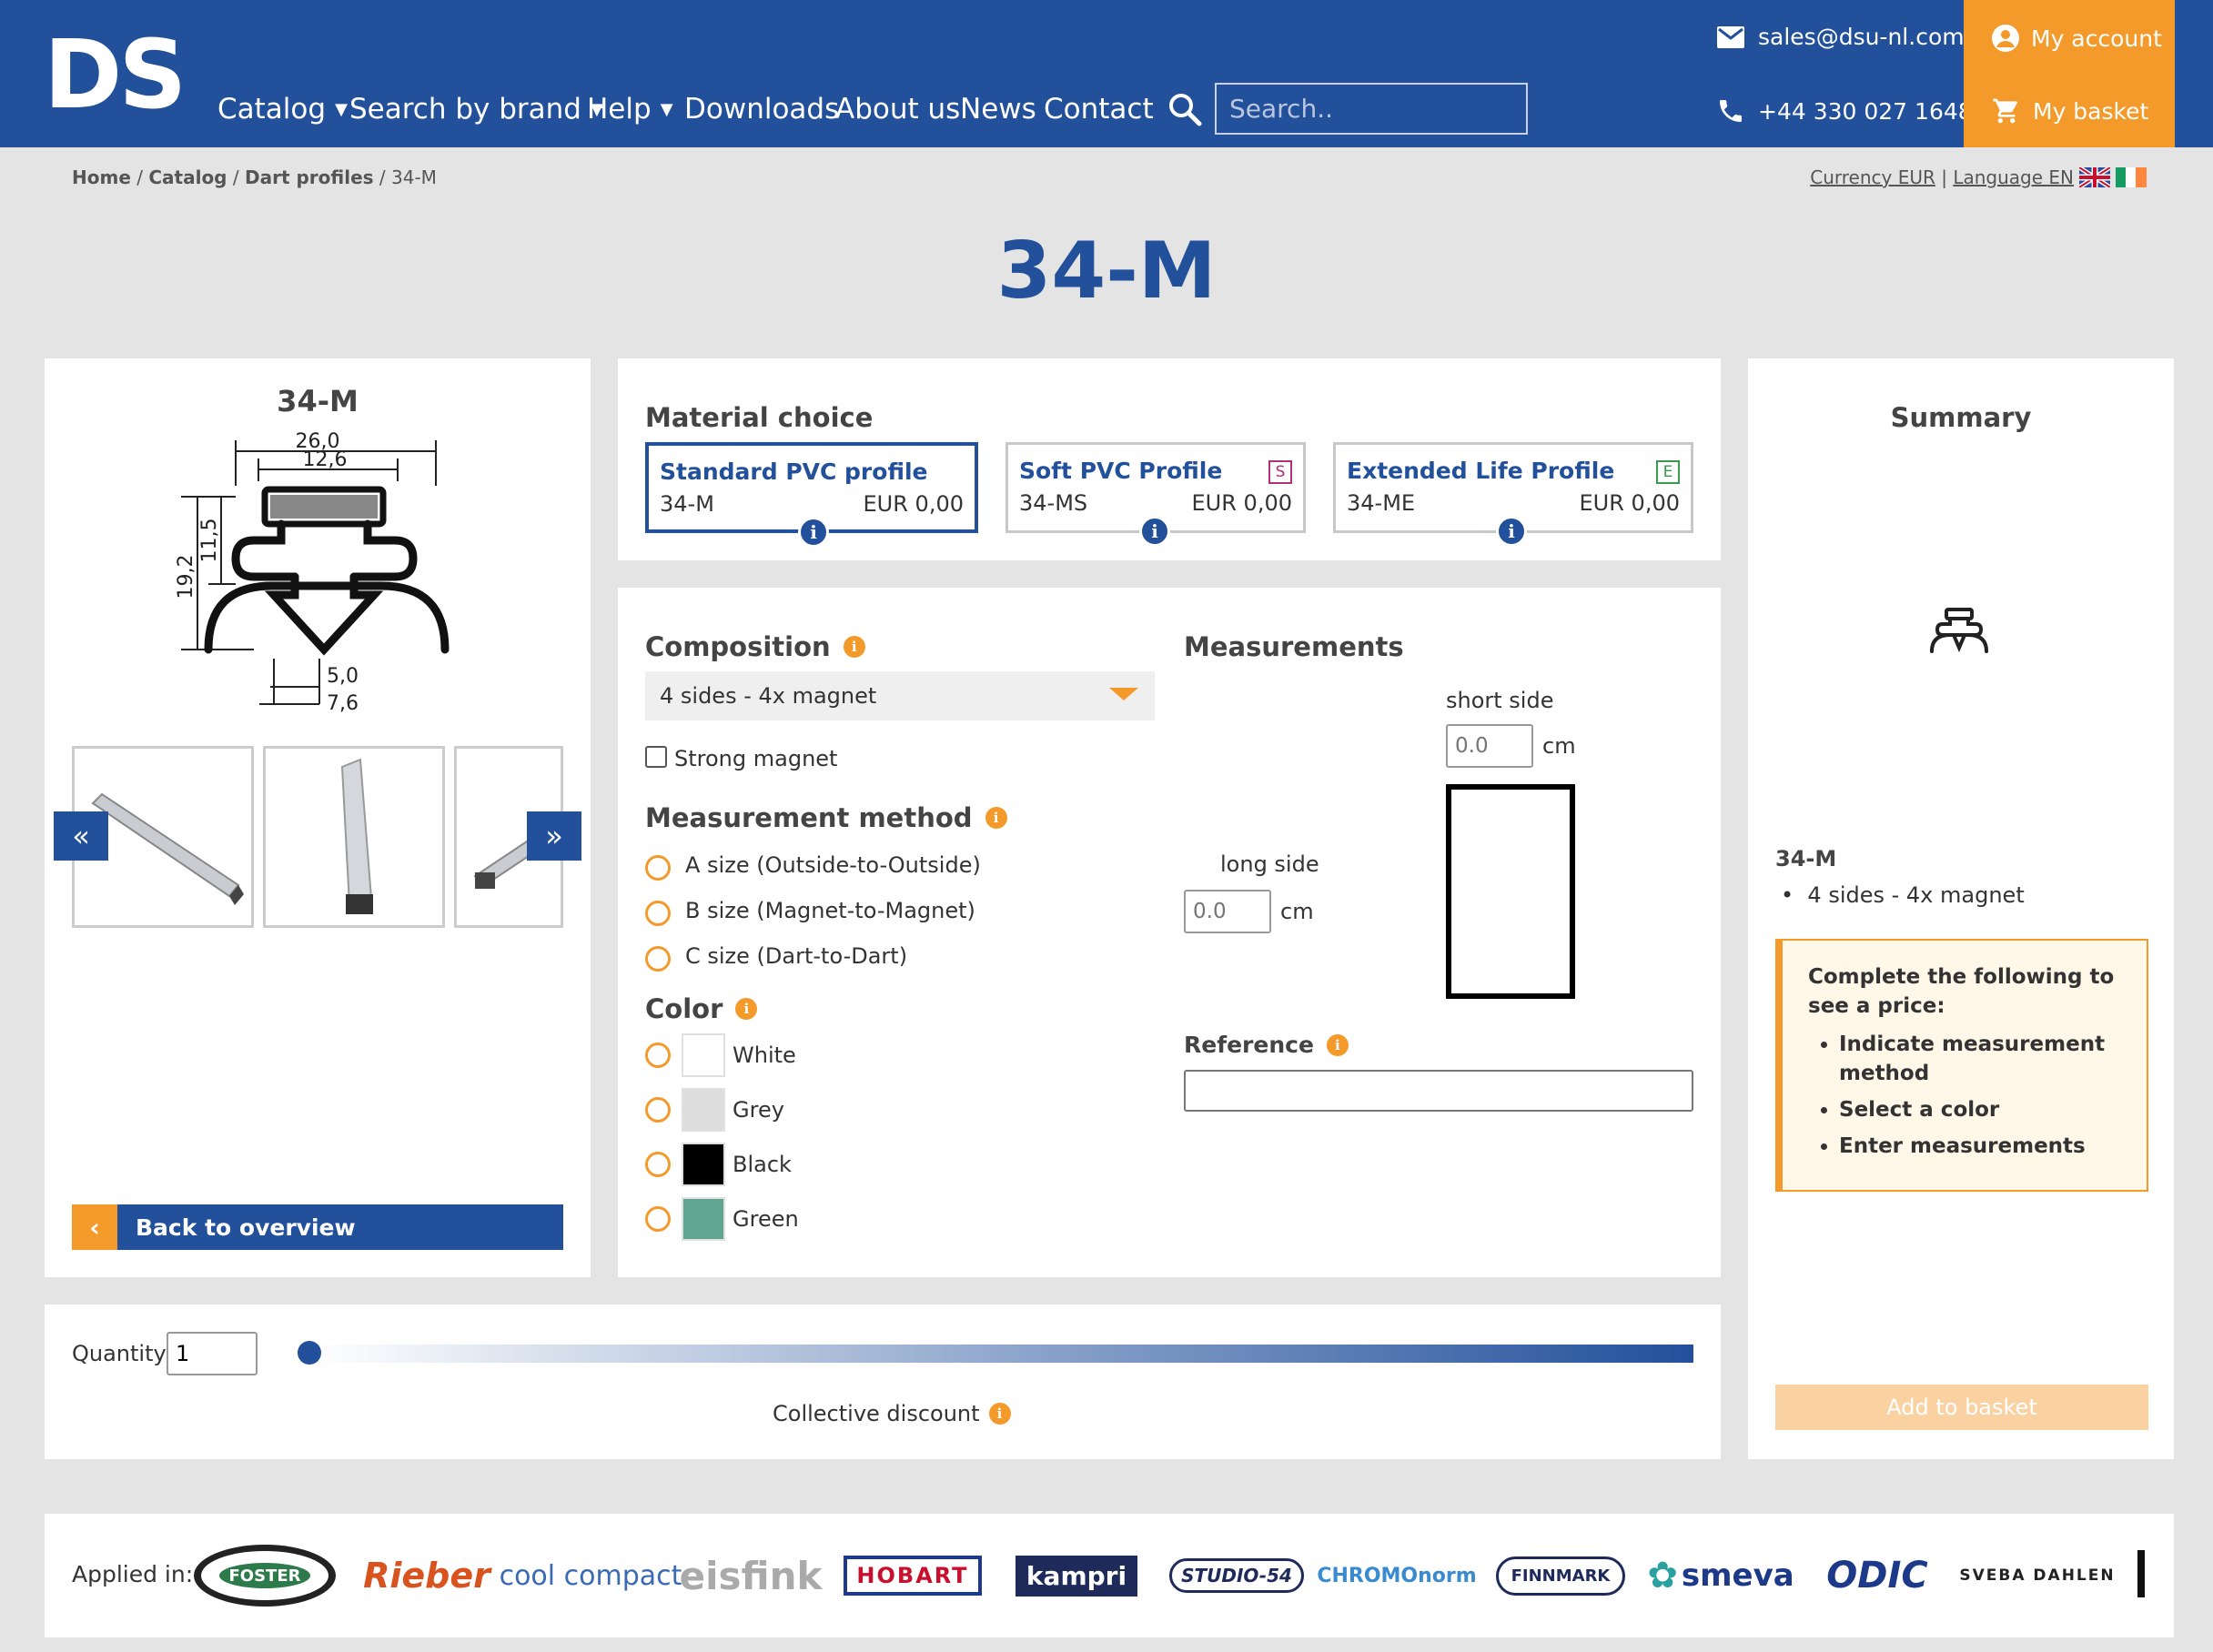 The height and width of the screenshot is (1652, 2213). Describe the element at coordinates (761, 109) in the screenshot. I see `nav-downloads: Downloads` at that location.